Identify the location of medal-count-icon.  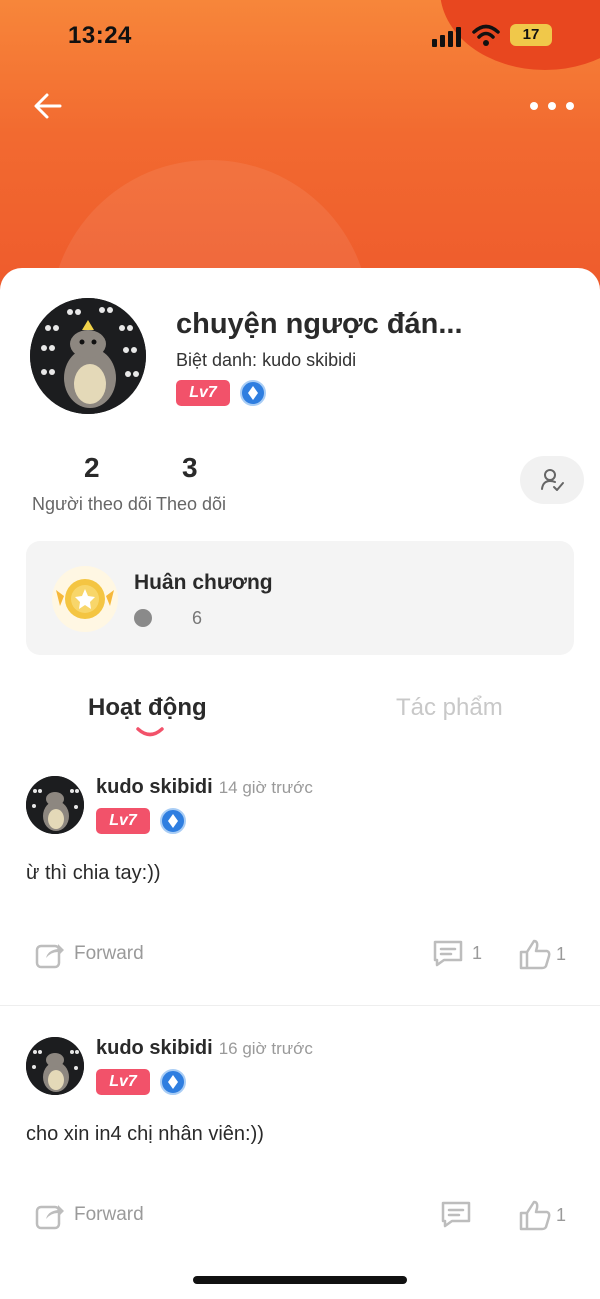
(143, 618).